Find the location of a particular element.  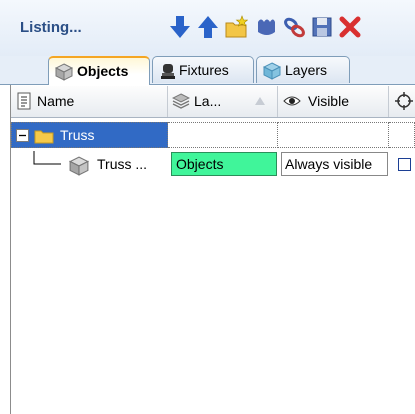

layer-cell: Objects is located at coordinates (224, 164).